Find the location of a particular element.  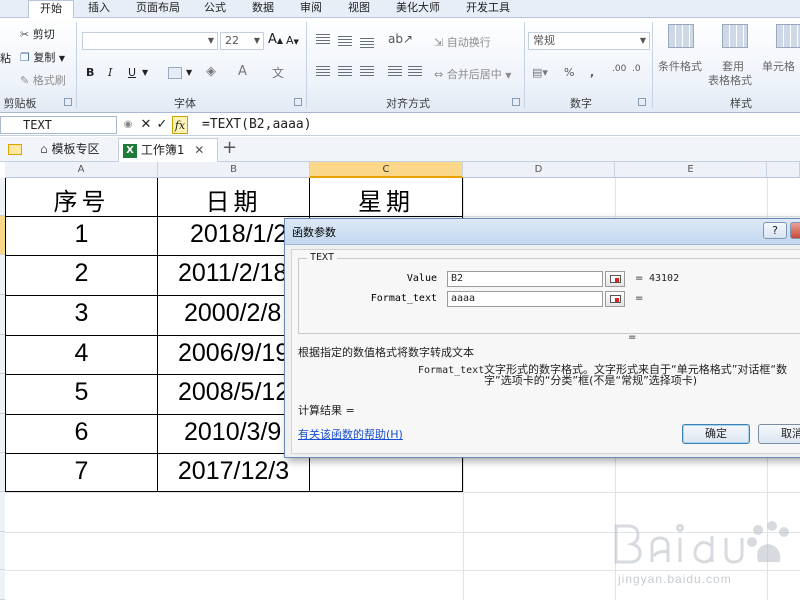

column-header-e: E is located at coordinates (691, 170).